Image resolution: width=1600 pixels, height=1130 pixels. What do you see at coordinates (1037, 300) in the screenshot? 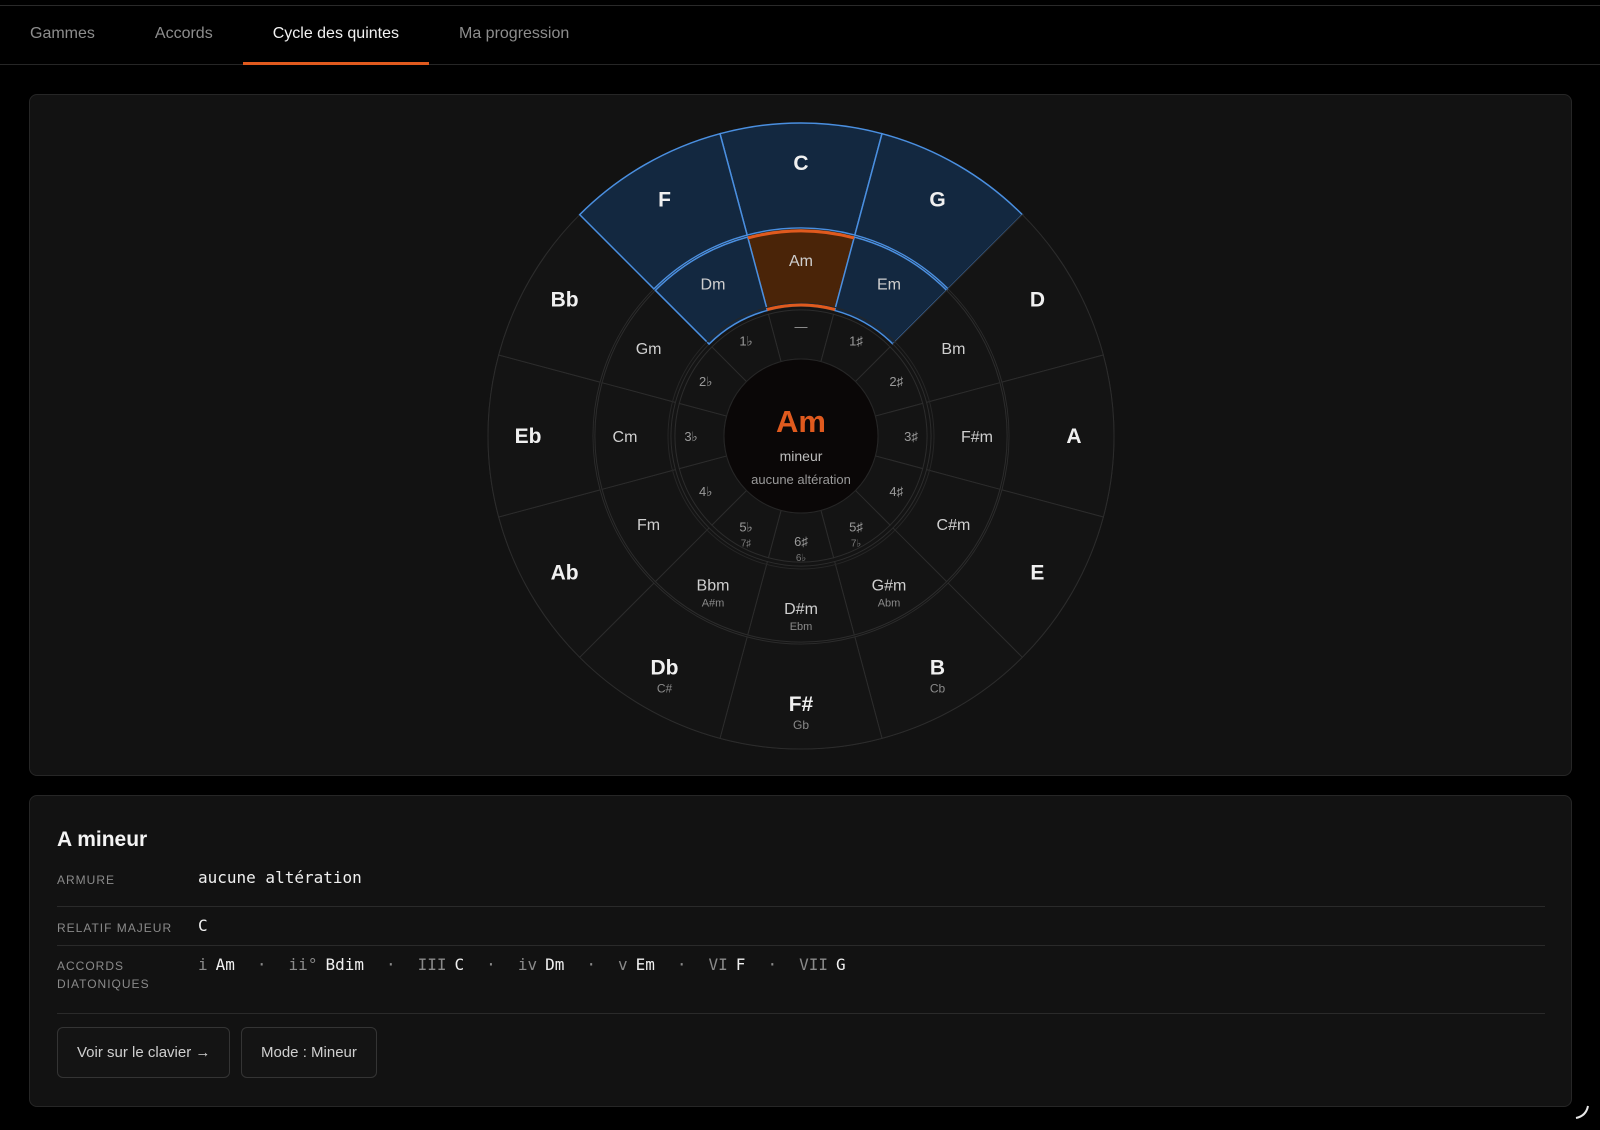
I see `major-key-label: D` at bounding box center [1037, 300].